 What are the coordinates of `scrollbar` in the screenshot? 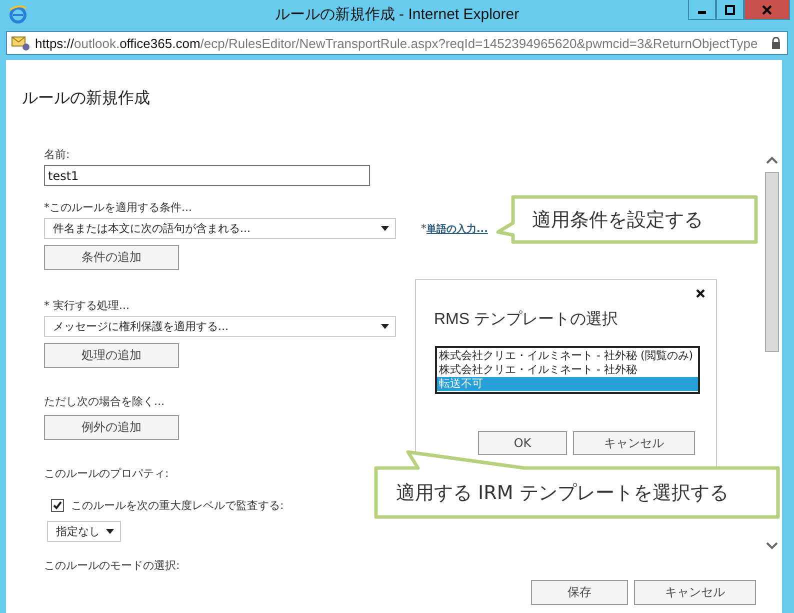 It's located at (772, 254).